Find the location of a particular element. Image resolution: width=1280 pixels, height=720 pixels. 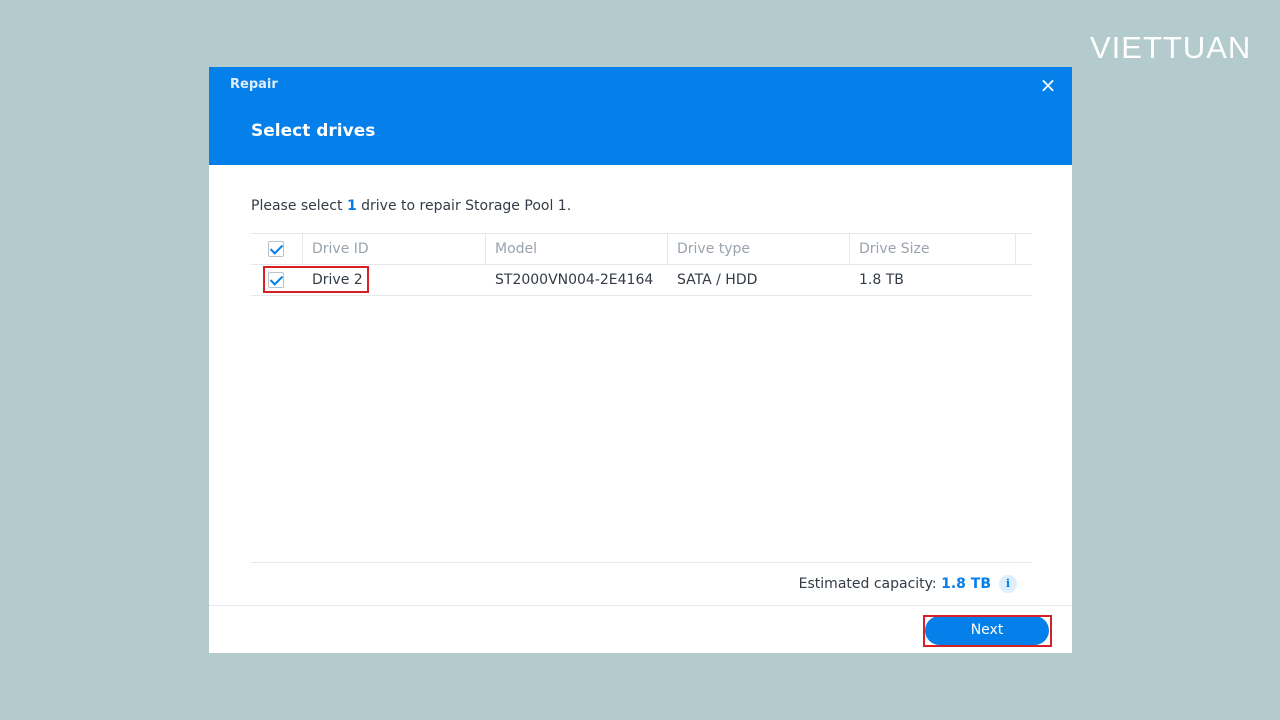

header-checkbox-cell is located at coordinates (277, 249).